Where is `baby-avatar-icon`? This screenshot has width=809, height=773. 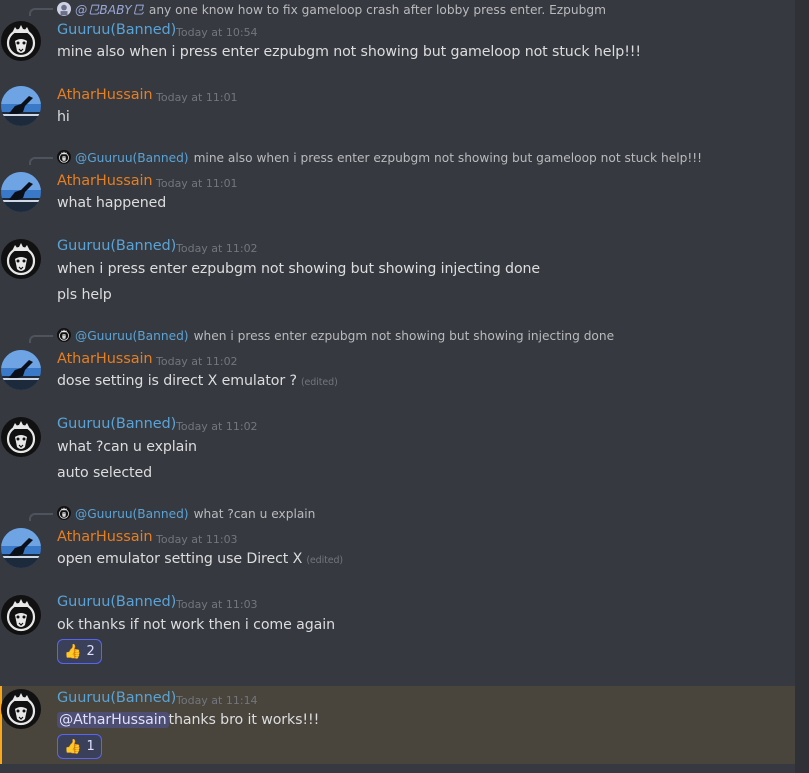
baby-avatar-icon is located at coordinates (64, 9).